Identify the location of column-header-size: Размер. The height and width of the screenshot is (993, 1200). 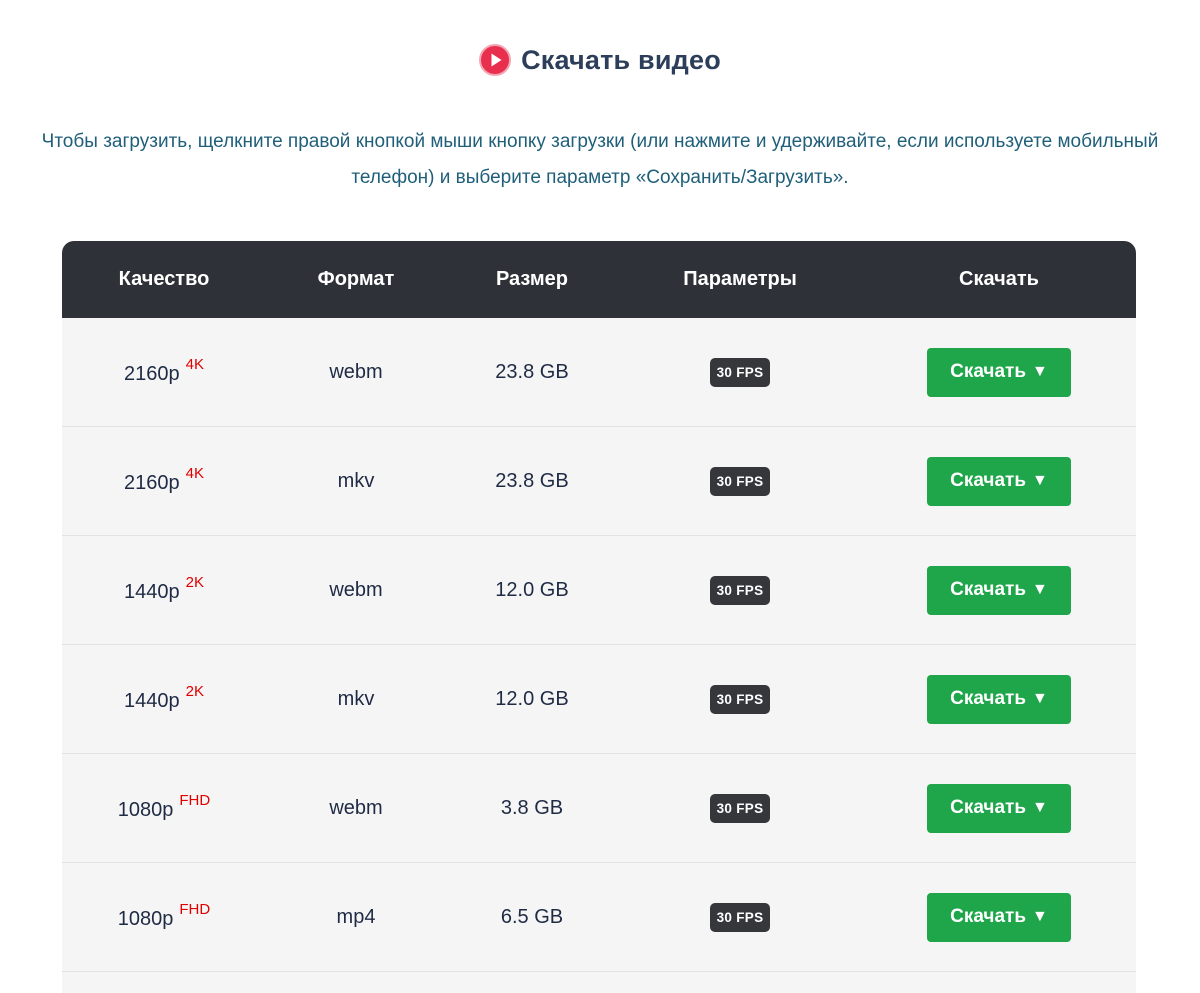
(532, 279).